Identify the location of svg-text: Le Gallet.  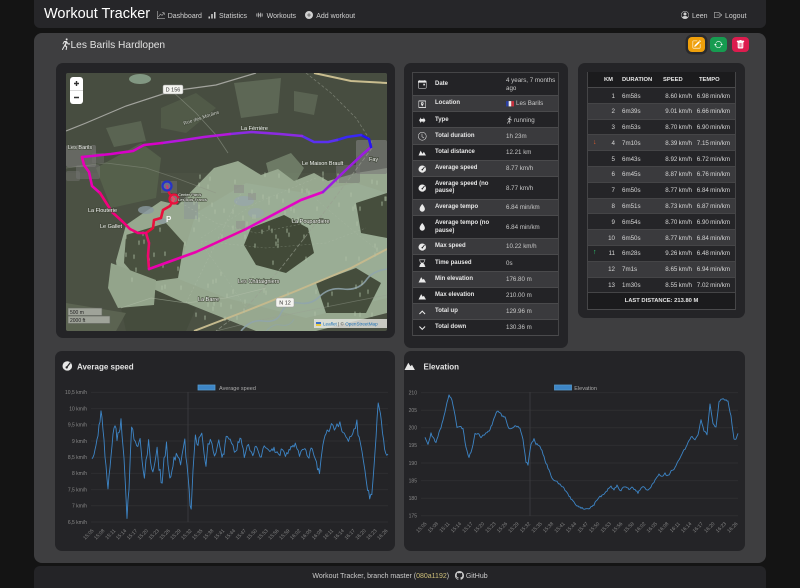
(111, 227).